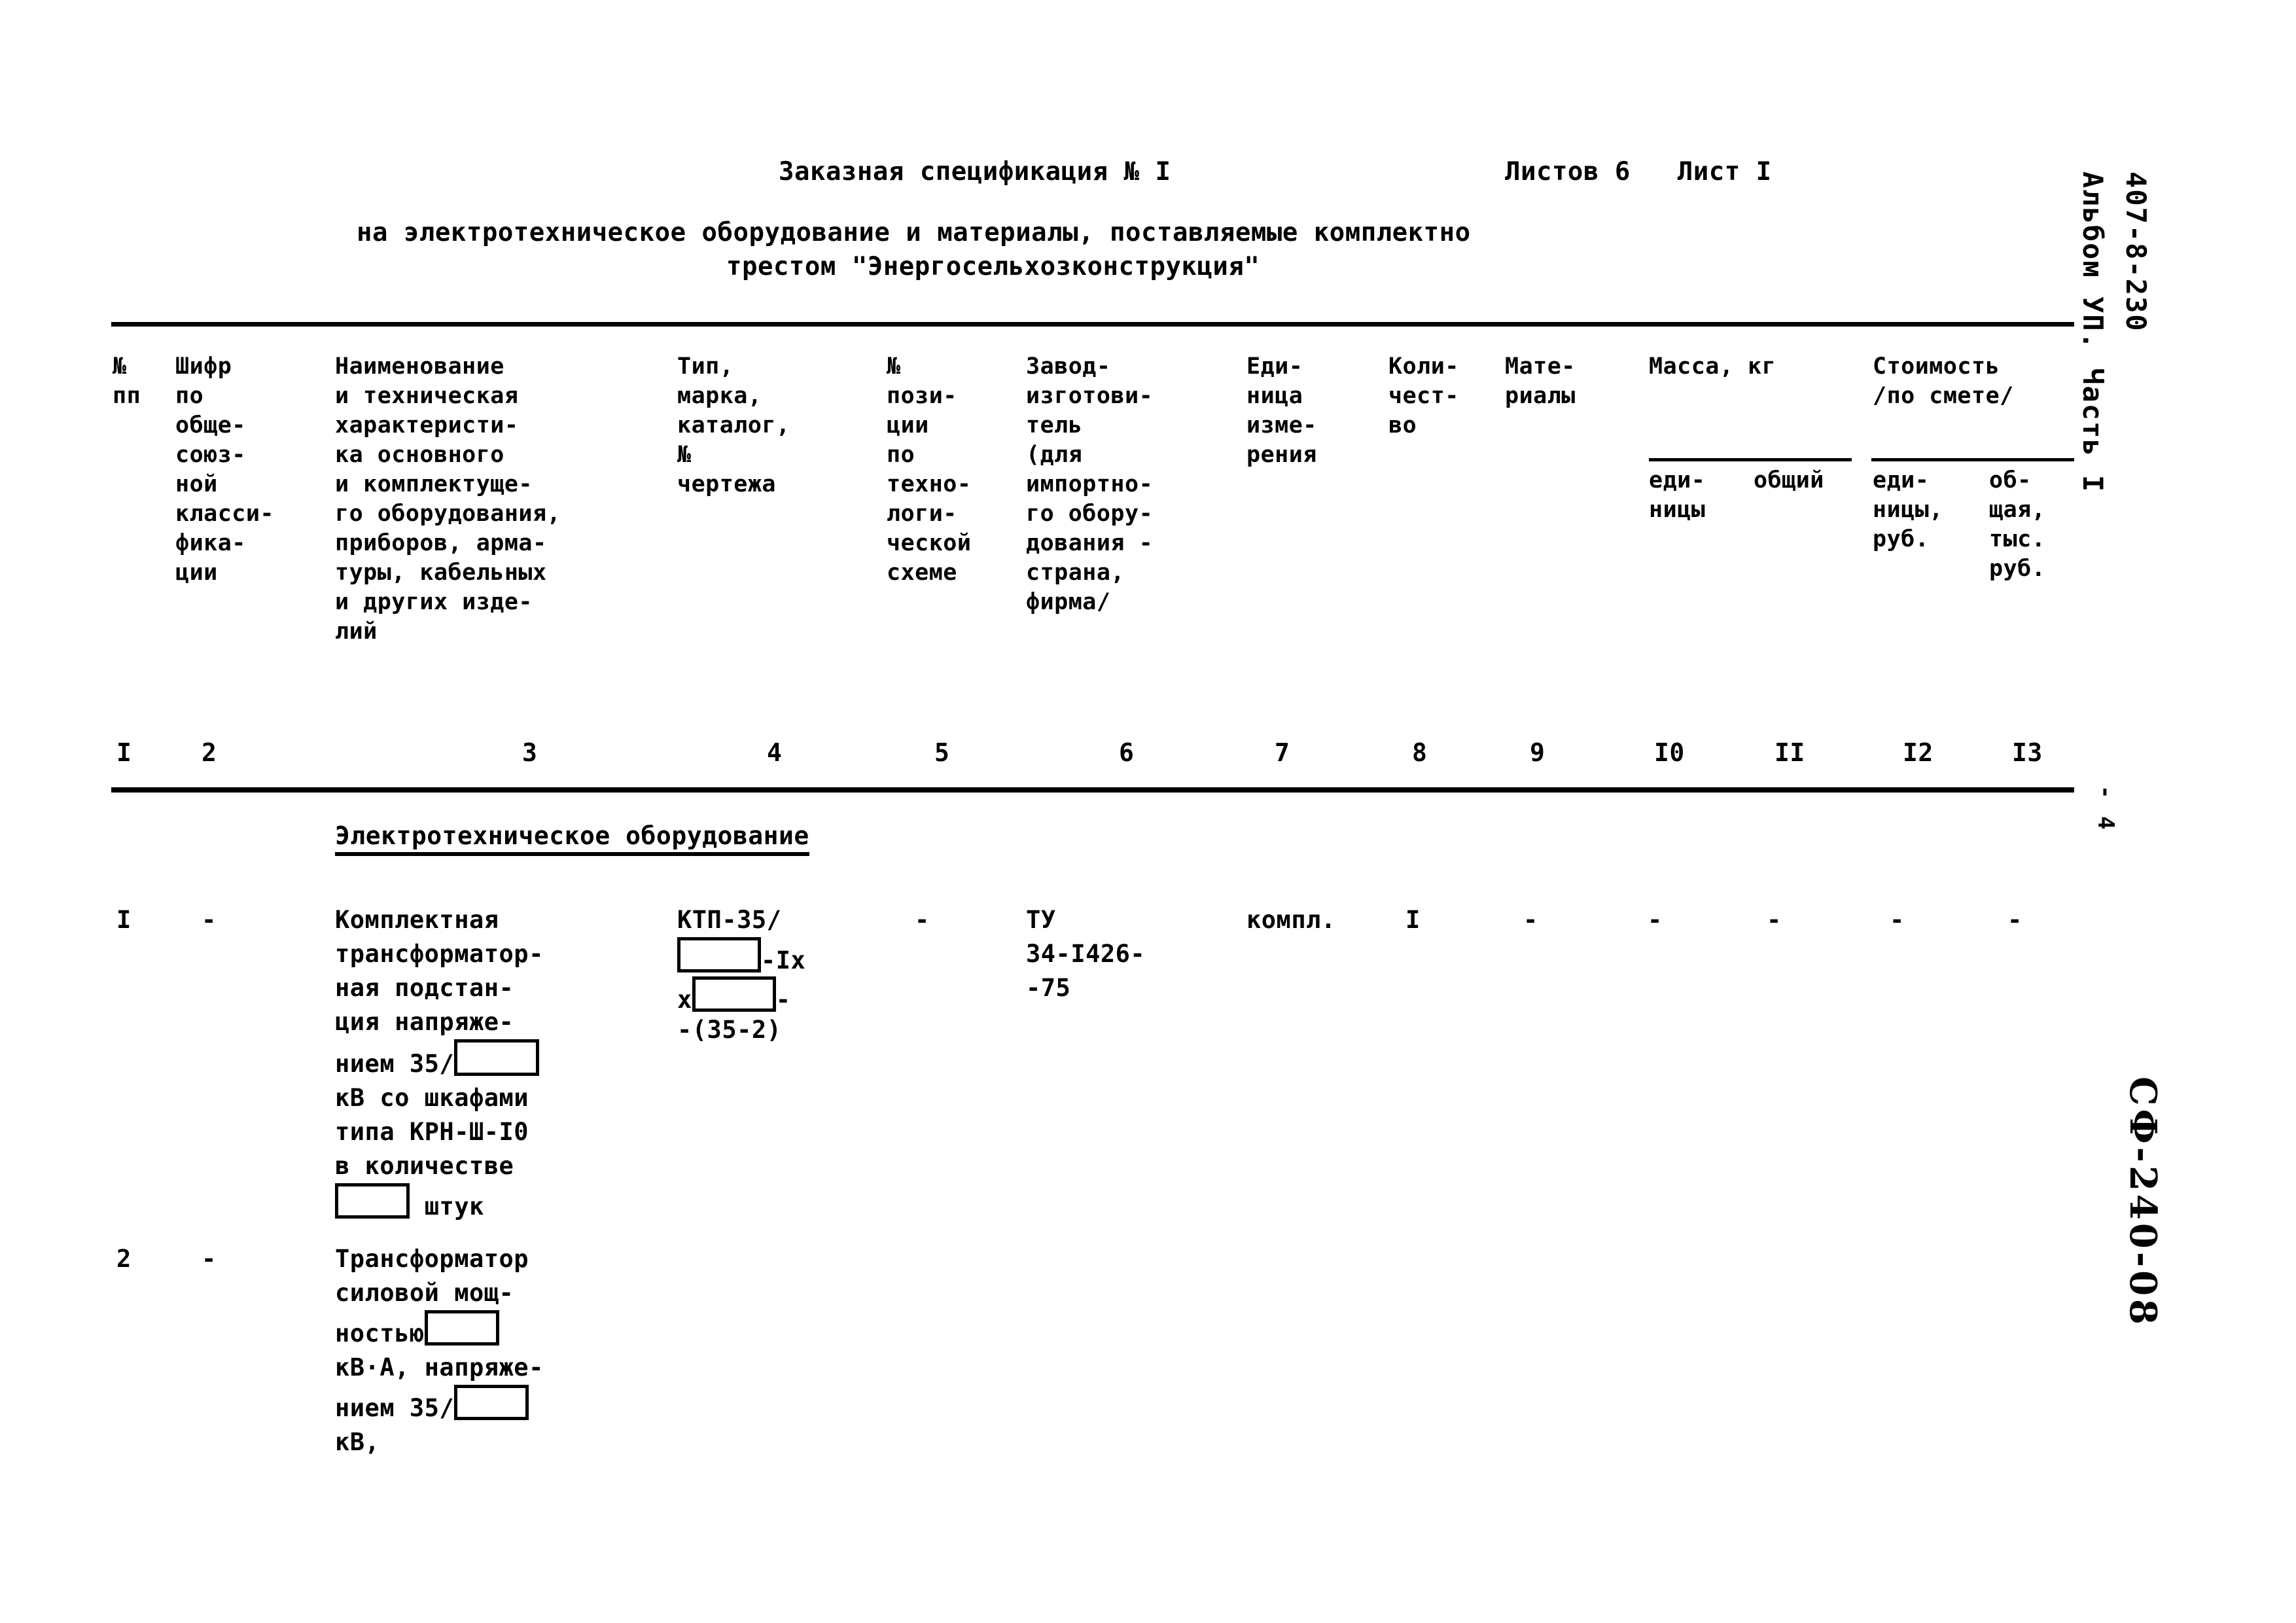 The width and height of the screenshot is (2296, 1623). What do you see at coordinates (1713, 367) in the screenshot?
I see `header-group-mass: Масса, кг` at bounding box center [1713, 367].